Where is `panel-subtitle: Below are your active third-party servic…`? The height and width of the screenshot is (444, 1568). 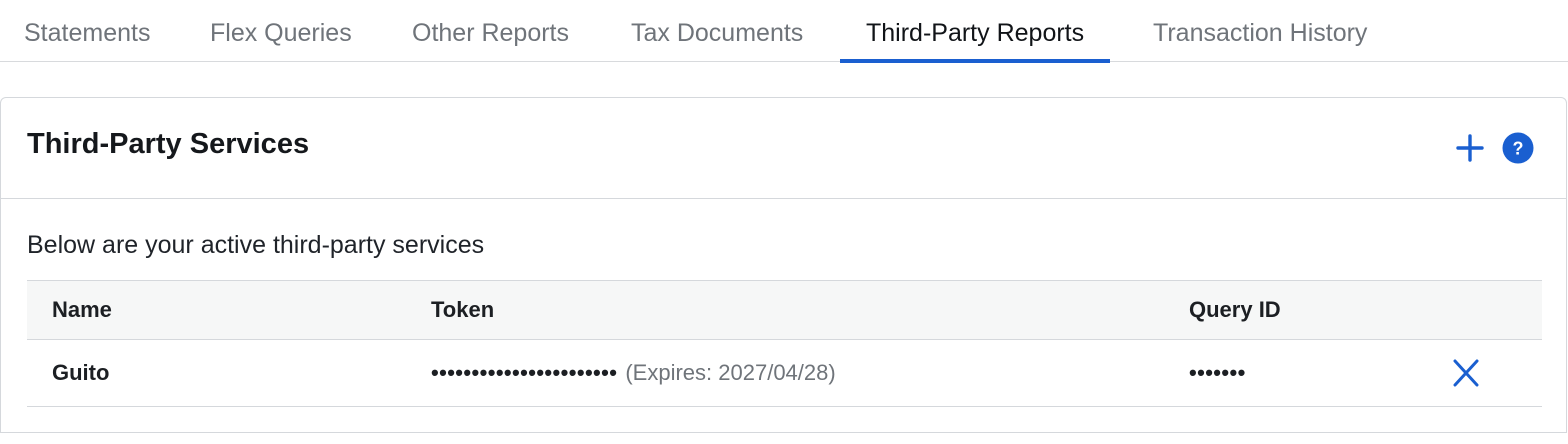 panel-subtitle: Below are your active third-party servic… is located at coordinates (256, 245).